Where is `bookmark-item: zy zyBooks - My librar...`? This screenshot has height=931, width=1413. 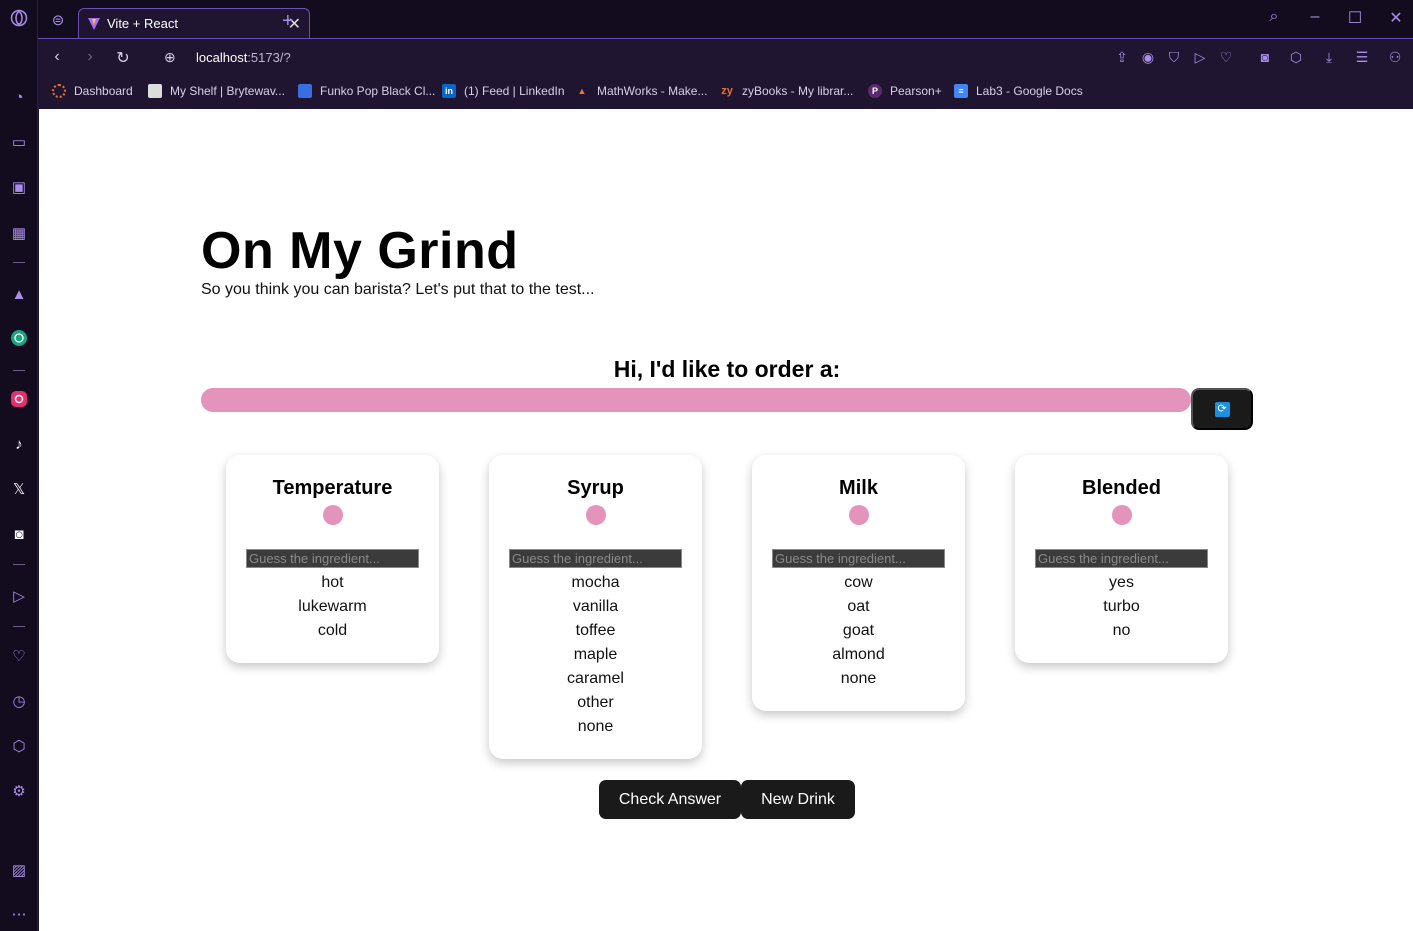
bookmark-item: zy zyBooks - My librar... is located at coordinates (786, 91).